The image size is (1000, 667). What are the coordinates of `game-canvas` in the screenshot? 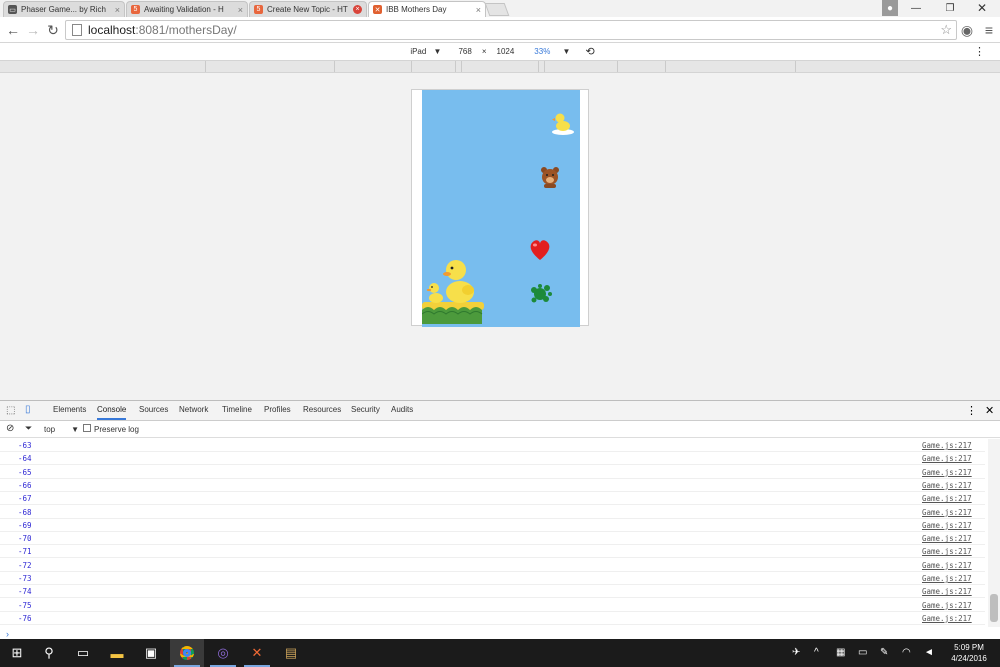 It's located at (501, 208).